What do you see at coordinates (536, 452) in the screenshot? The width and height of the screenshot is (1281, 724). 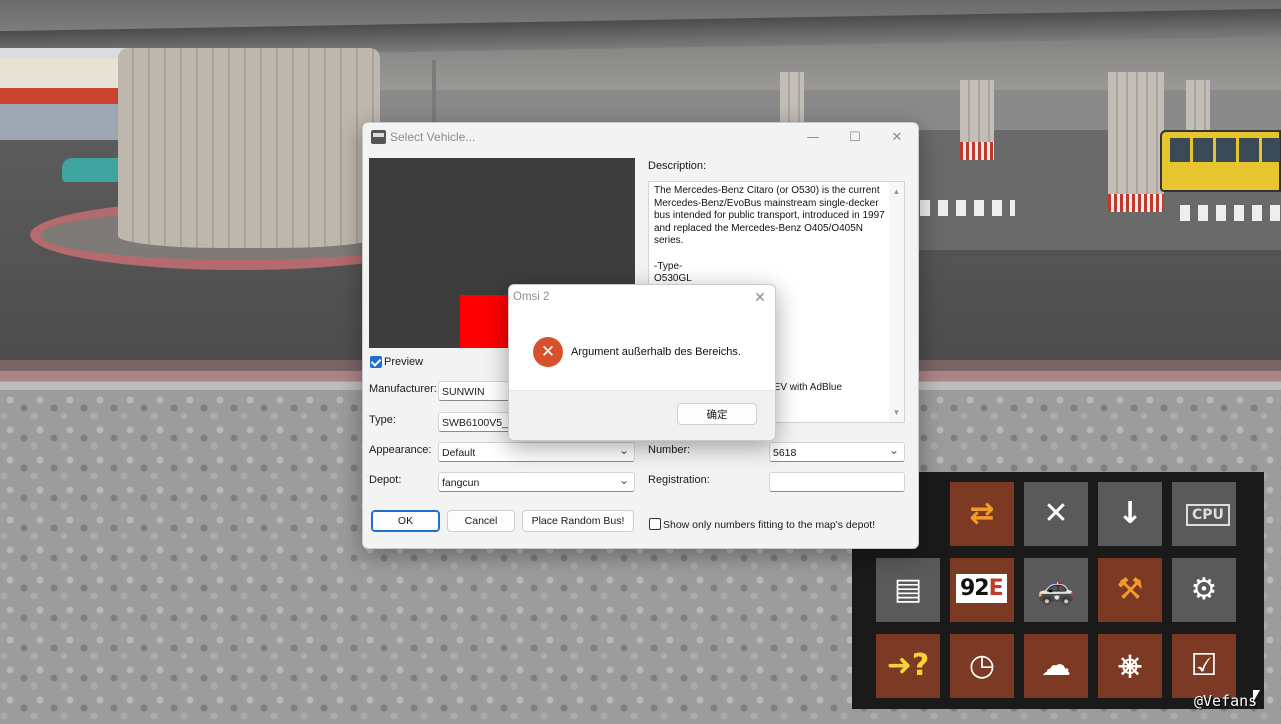 I see `appearance-select: Default` at bounding box center [536, 452].